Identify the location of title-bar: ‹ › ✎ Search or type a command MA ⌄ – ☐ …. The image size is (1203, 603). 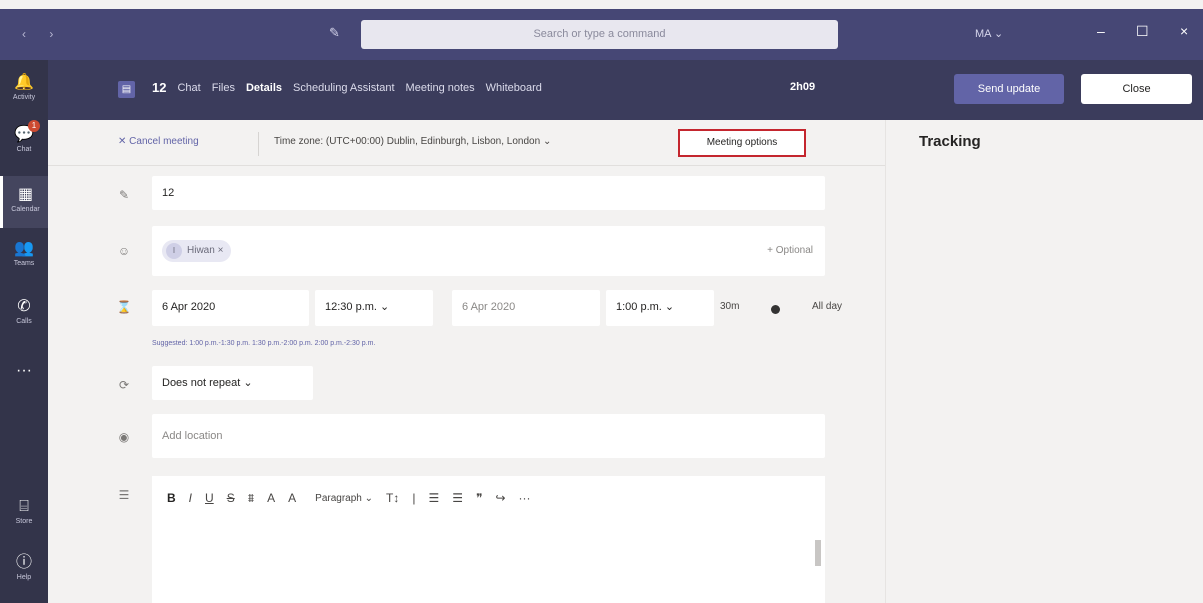
(601, 34).